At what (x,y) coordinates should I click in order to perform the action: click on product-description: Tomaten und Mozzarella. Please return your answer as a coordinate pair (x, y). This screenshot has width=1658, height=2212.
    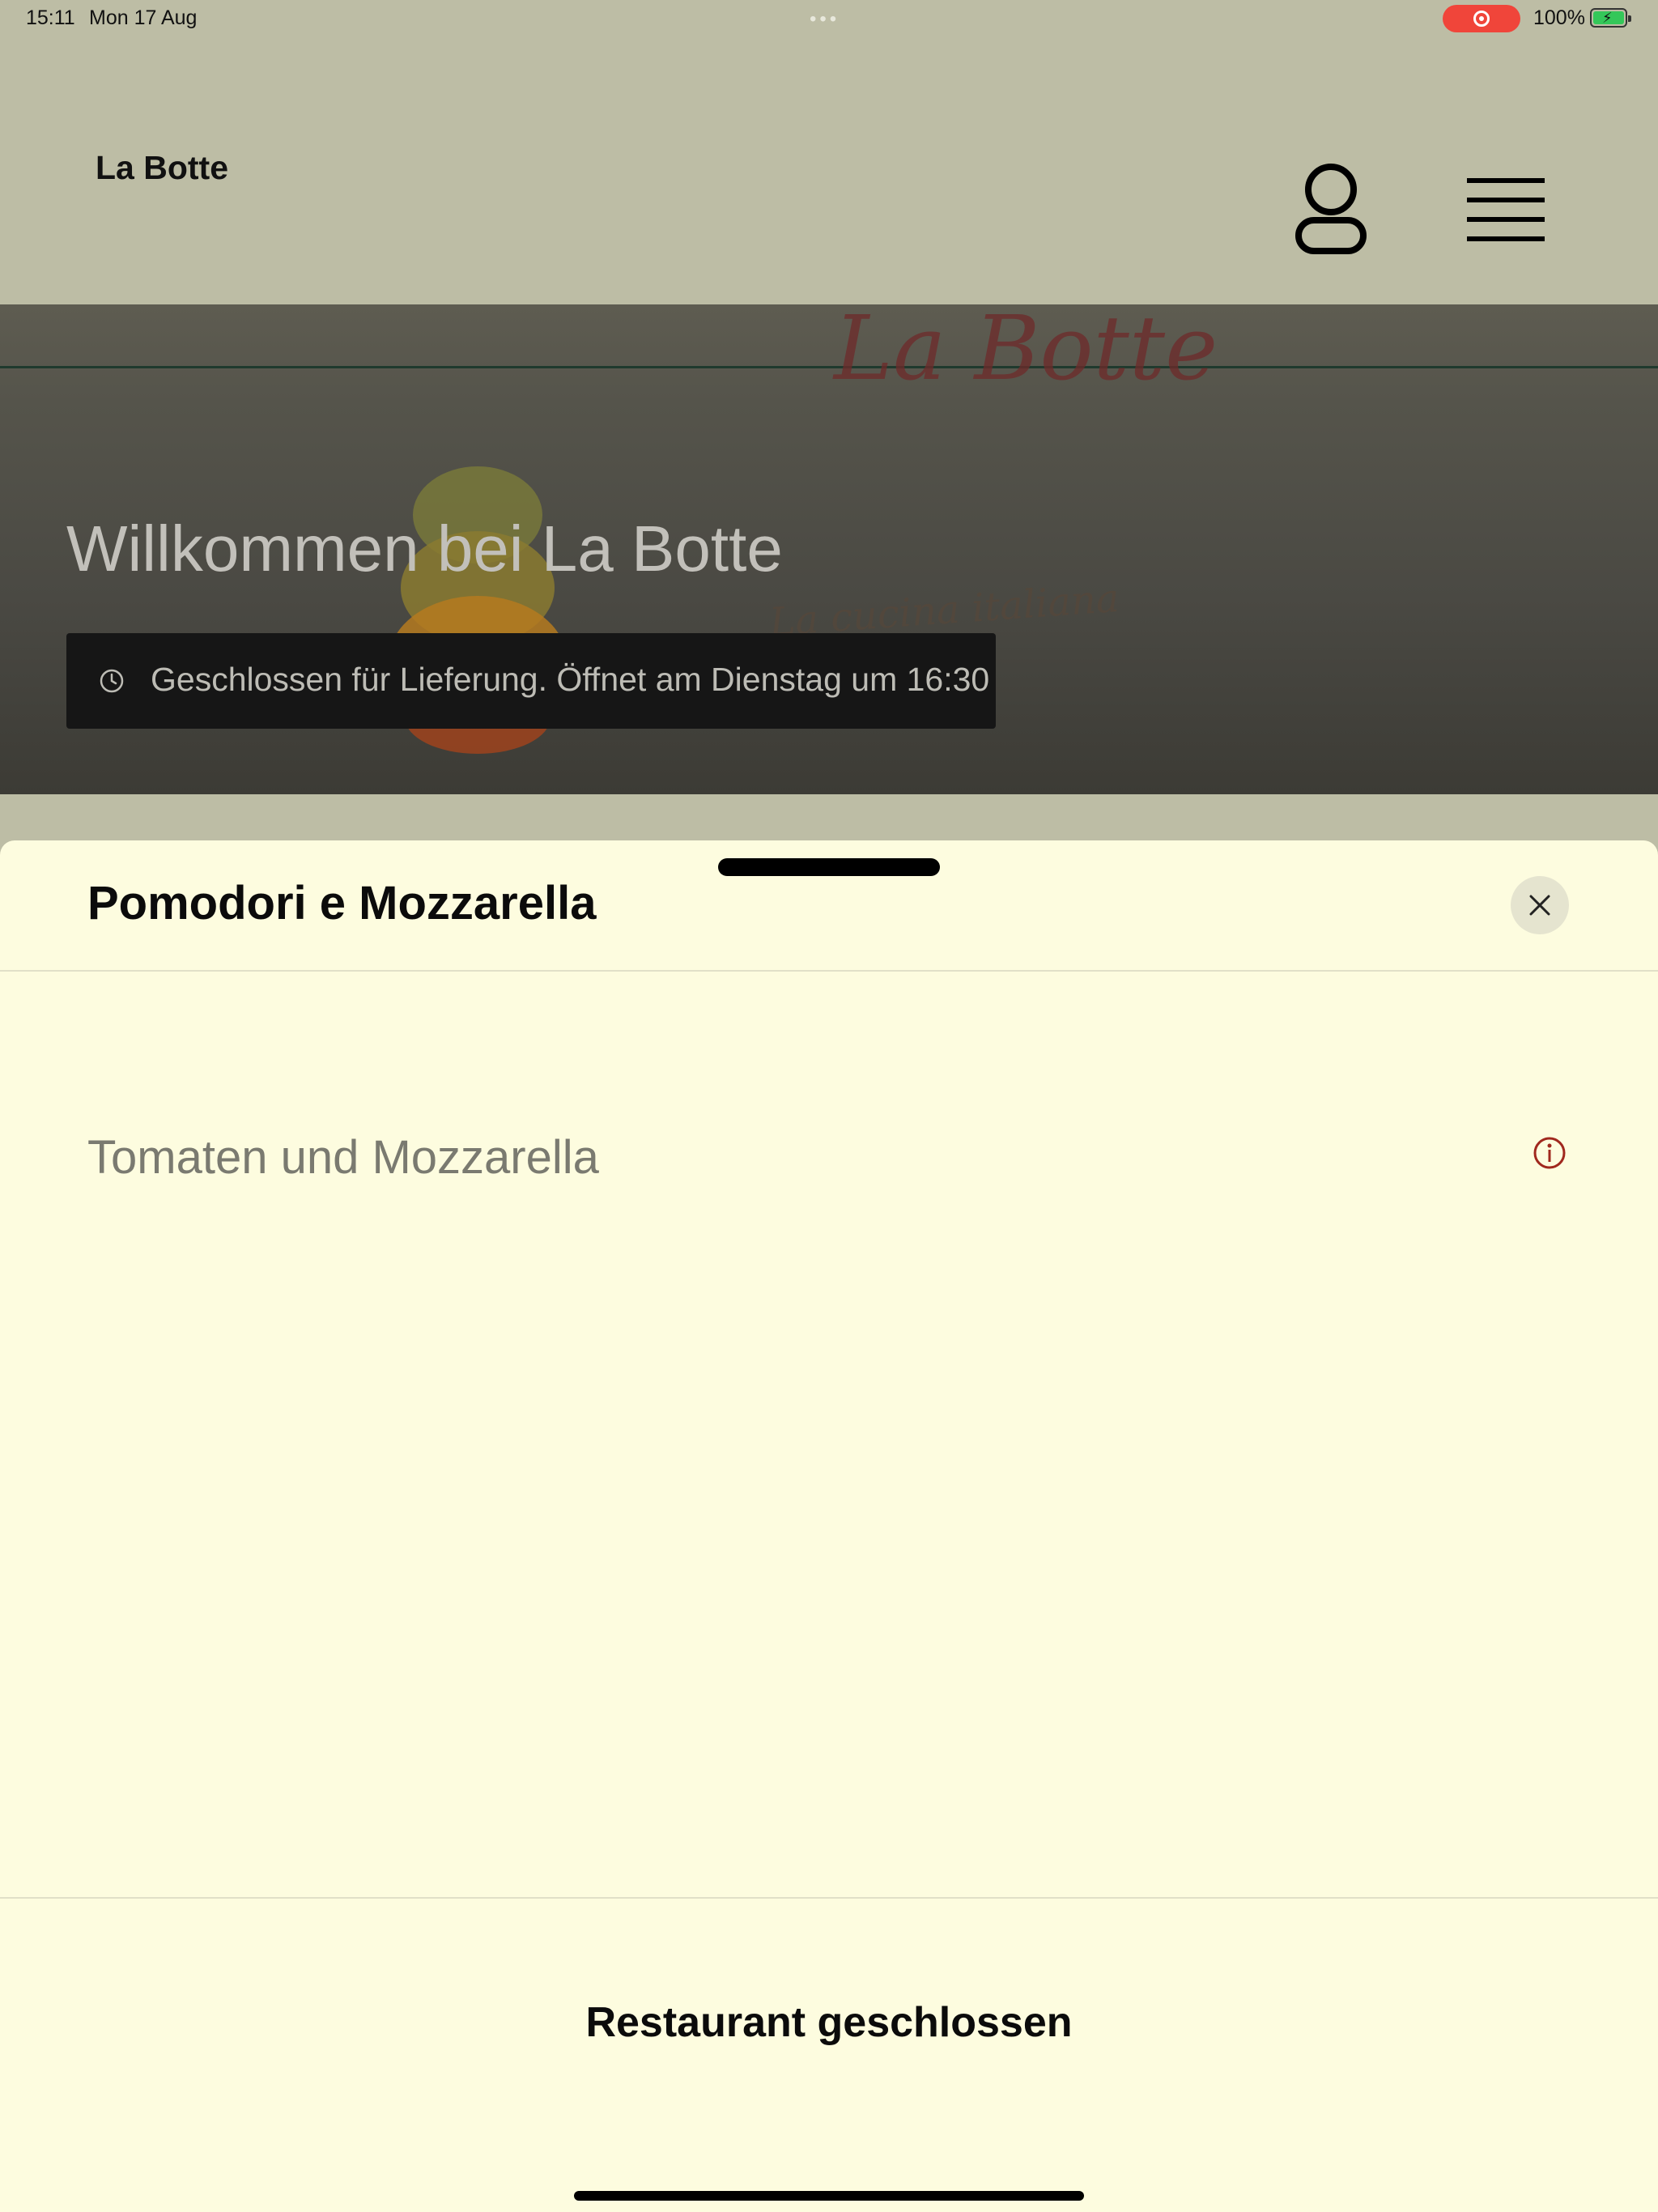
    Looking at the image, I should click on (343, 1157).